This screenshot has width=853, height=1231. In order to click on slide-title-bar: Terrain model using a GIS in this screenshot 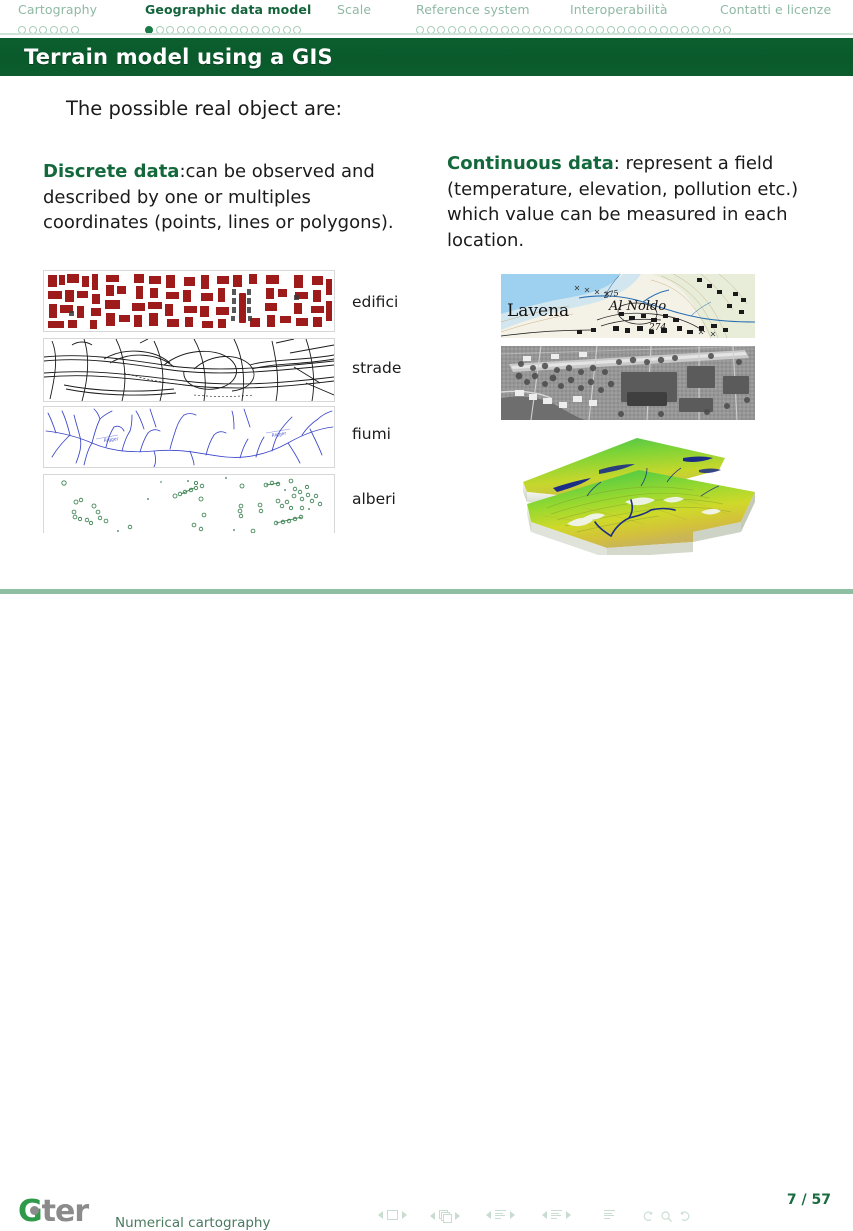, I will do `click(426, 57)`.